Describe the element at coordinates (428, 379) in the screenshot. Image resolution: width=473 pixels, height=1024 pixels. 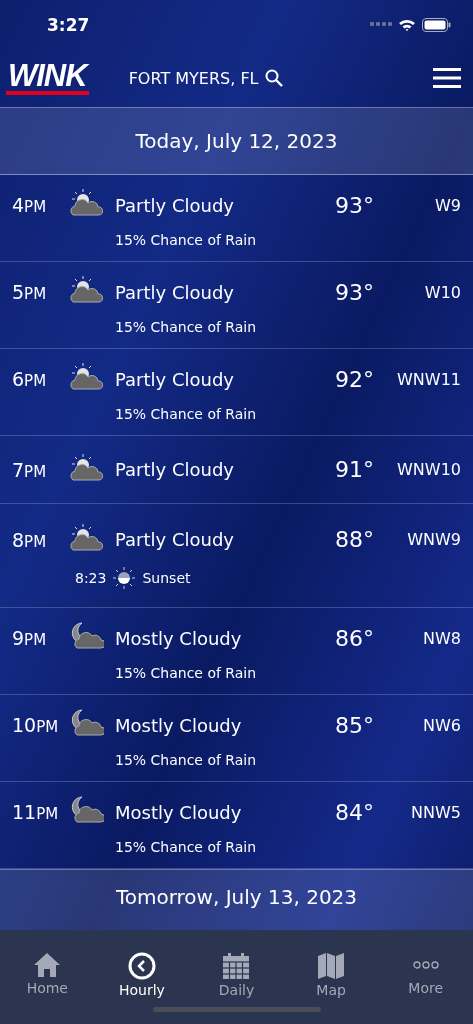
I see `wind-label: WNW11` at that location.